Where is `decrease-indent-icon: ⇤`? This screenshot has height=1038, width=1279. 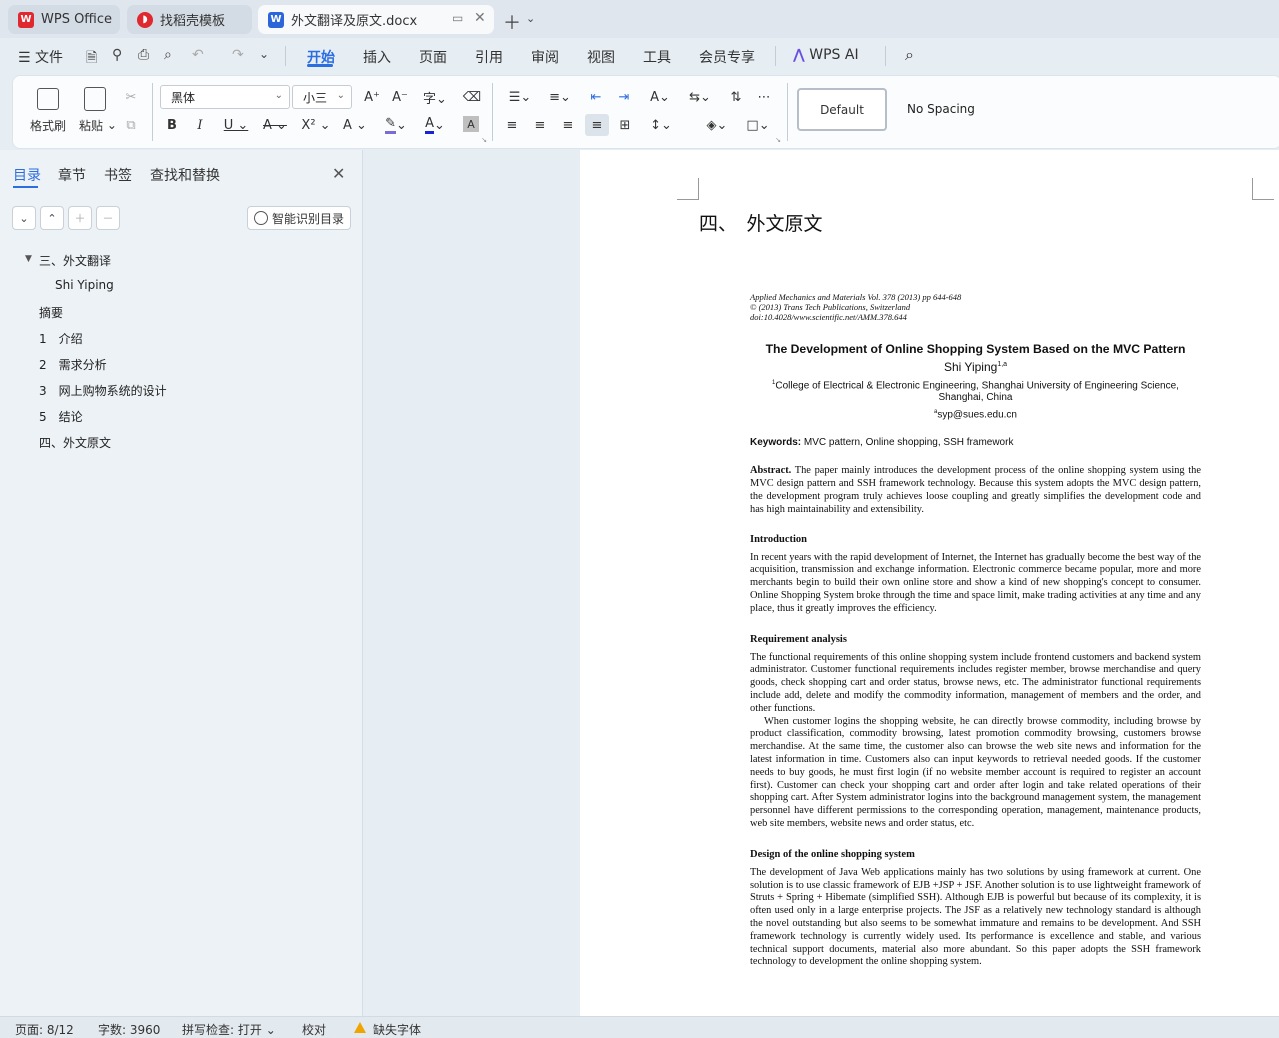 decrease-indent-icon: ⇤ is located at coordinates (596, 97).